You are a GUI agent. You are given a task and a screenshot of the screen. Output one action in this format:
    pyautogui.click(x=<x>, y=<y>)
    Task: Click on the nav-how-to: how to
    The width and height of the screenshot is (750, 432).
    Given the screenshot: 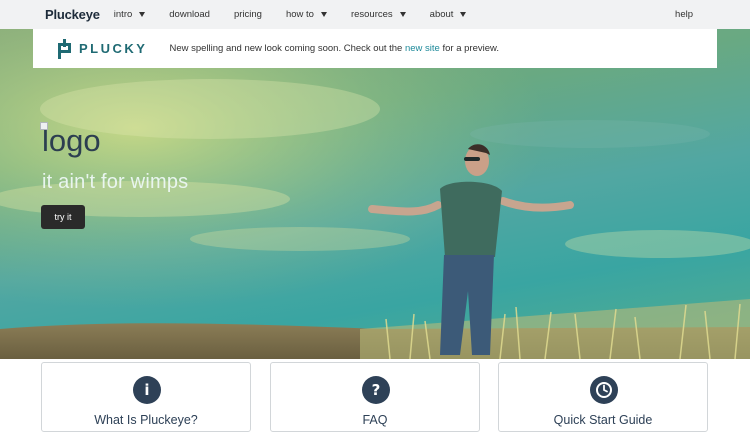 What is the action you would take?
    pyautogui.click(x=306, y=14)
    